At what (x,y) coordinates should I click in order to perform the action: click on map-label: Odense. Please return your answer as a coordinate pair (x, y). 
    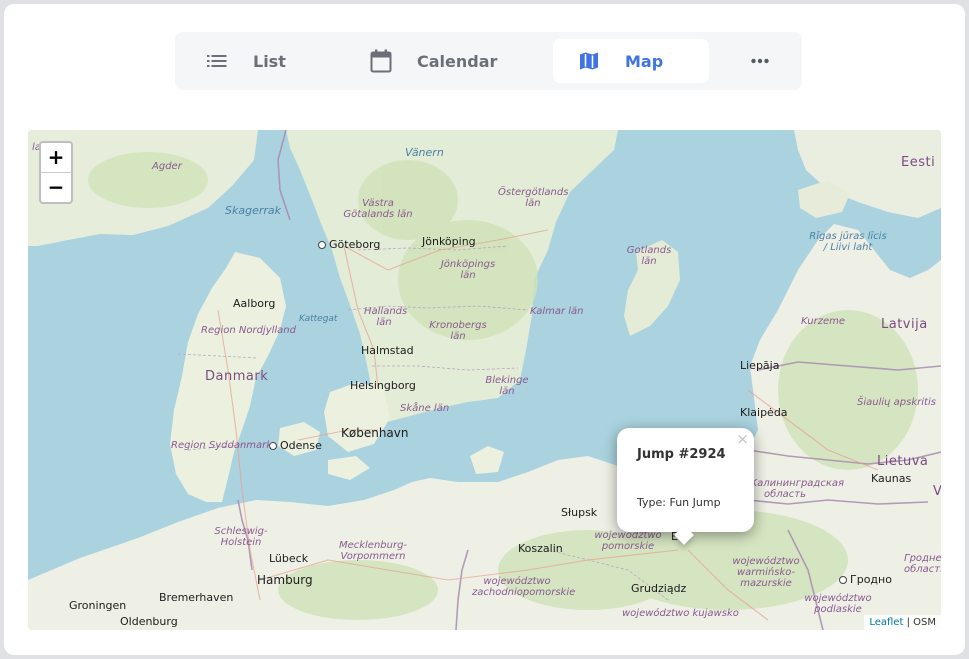
    Looking at the image, I should click on (295, 445).